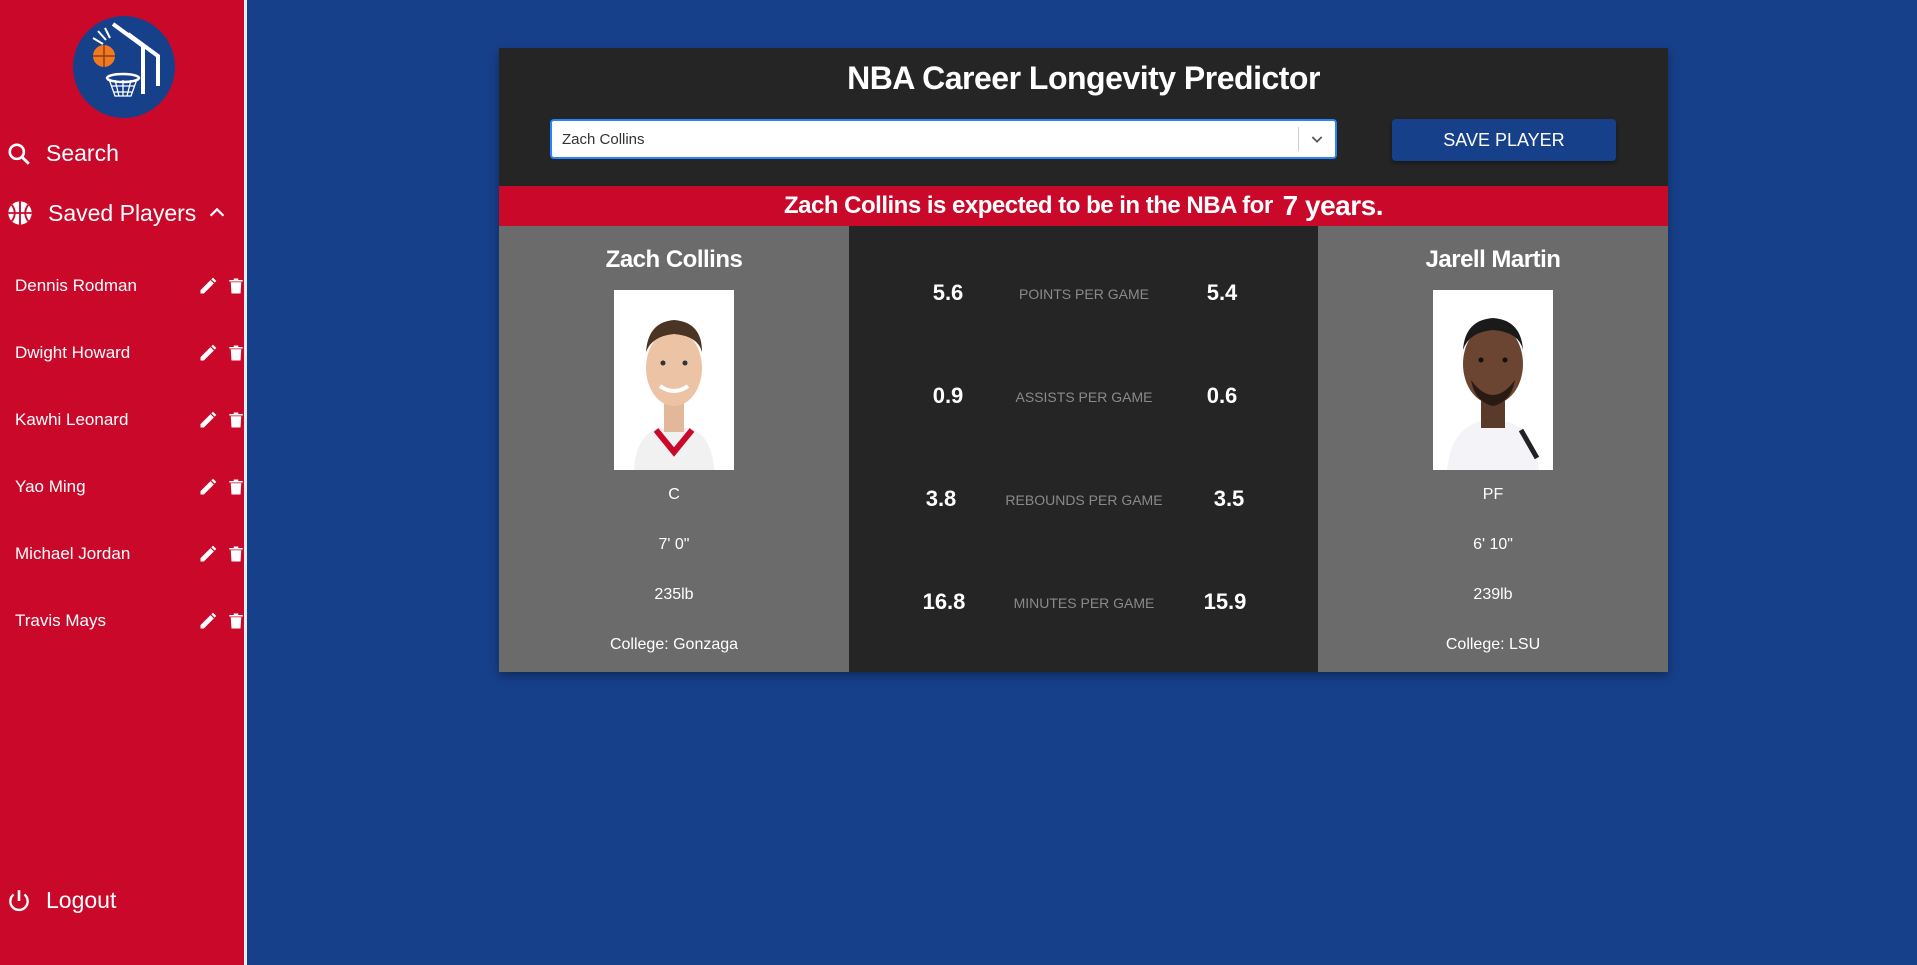 Image resolution: width=1917 pixels, height=965 pixels. I want to click on player-height: 6' 10", so click(1493, 544).